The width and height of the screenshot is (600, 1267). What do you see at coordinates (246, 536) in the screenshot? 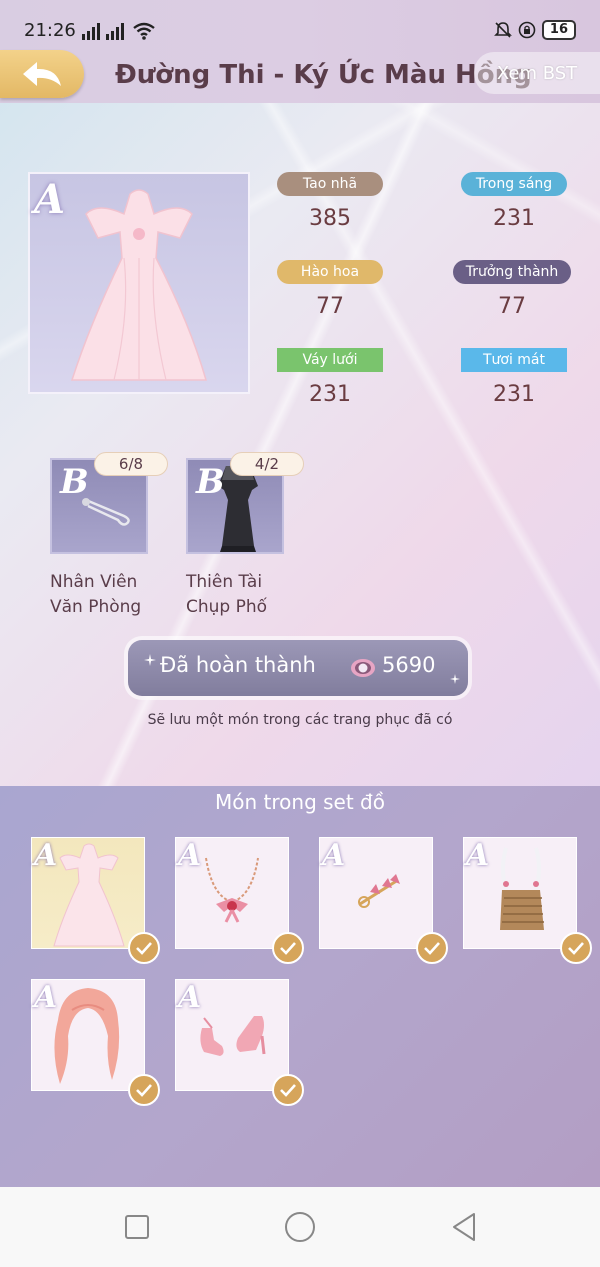
I see `sub-set-item: B 4/2 Thiên Tài Chụp Phố` at bounding box center [246, 536].